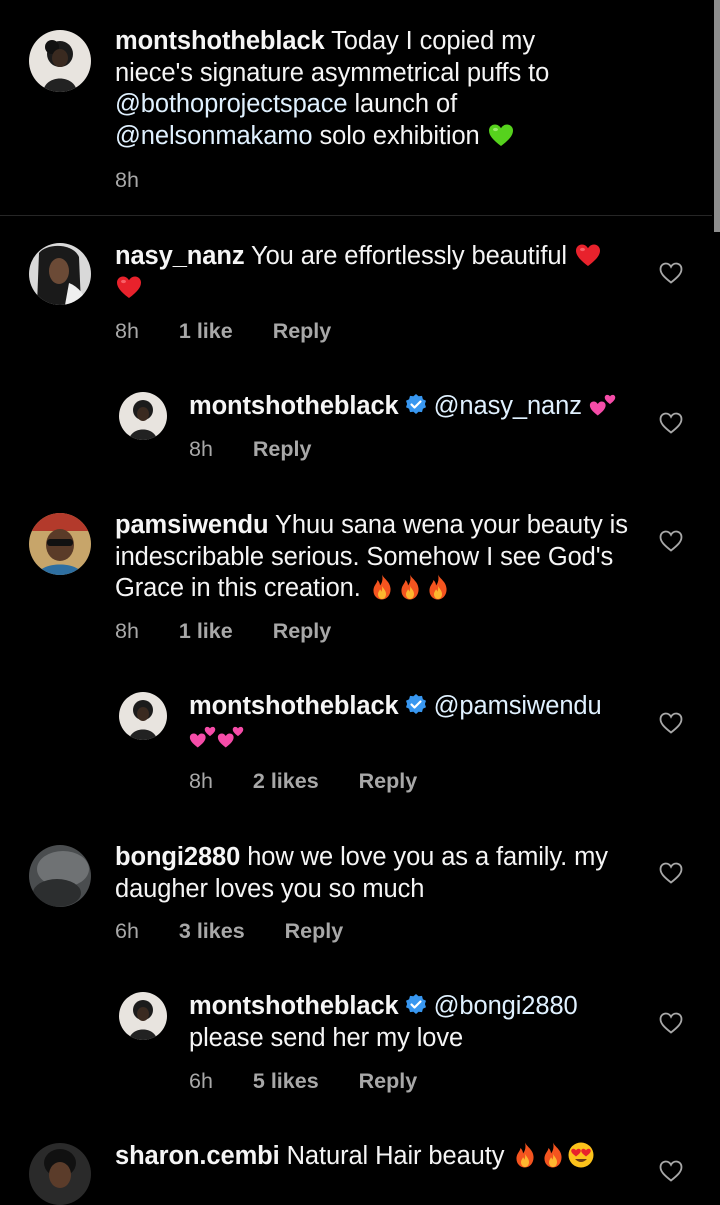  I want to click on heart-eyes-emoji, so click(581, 1155).